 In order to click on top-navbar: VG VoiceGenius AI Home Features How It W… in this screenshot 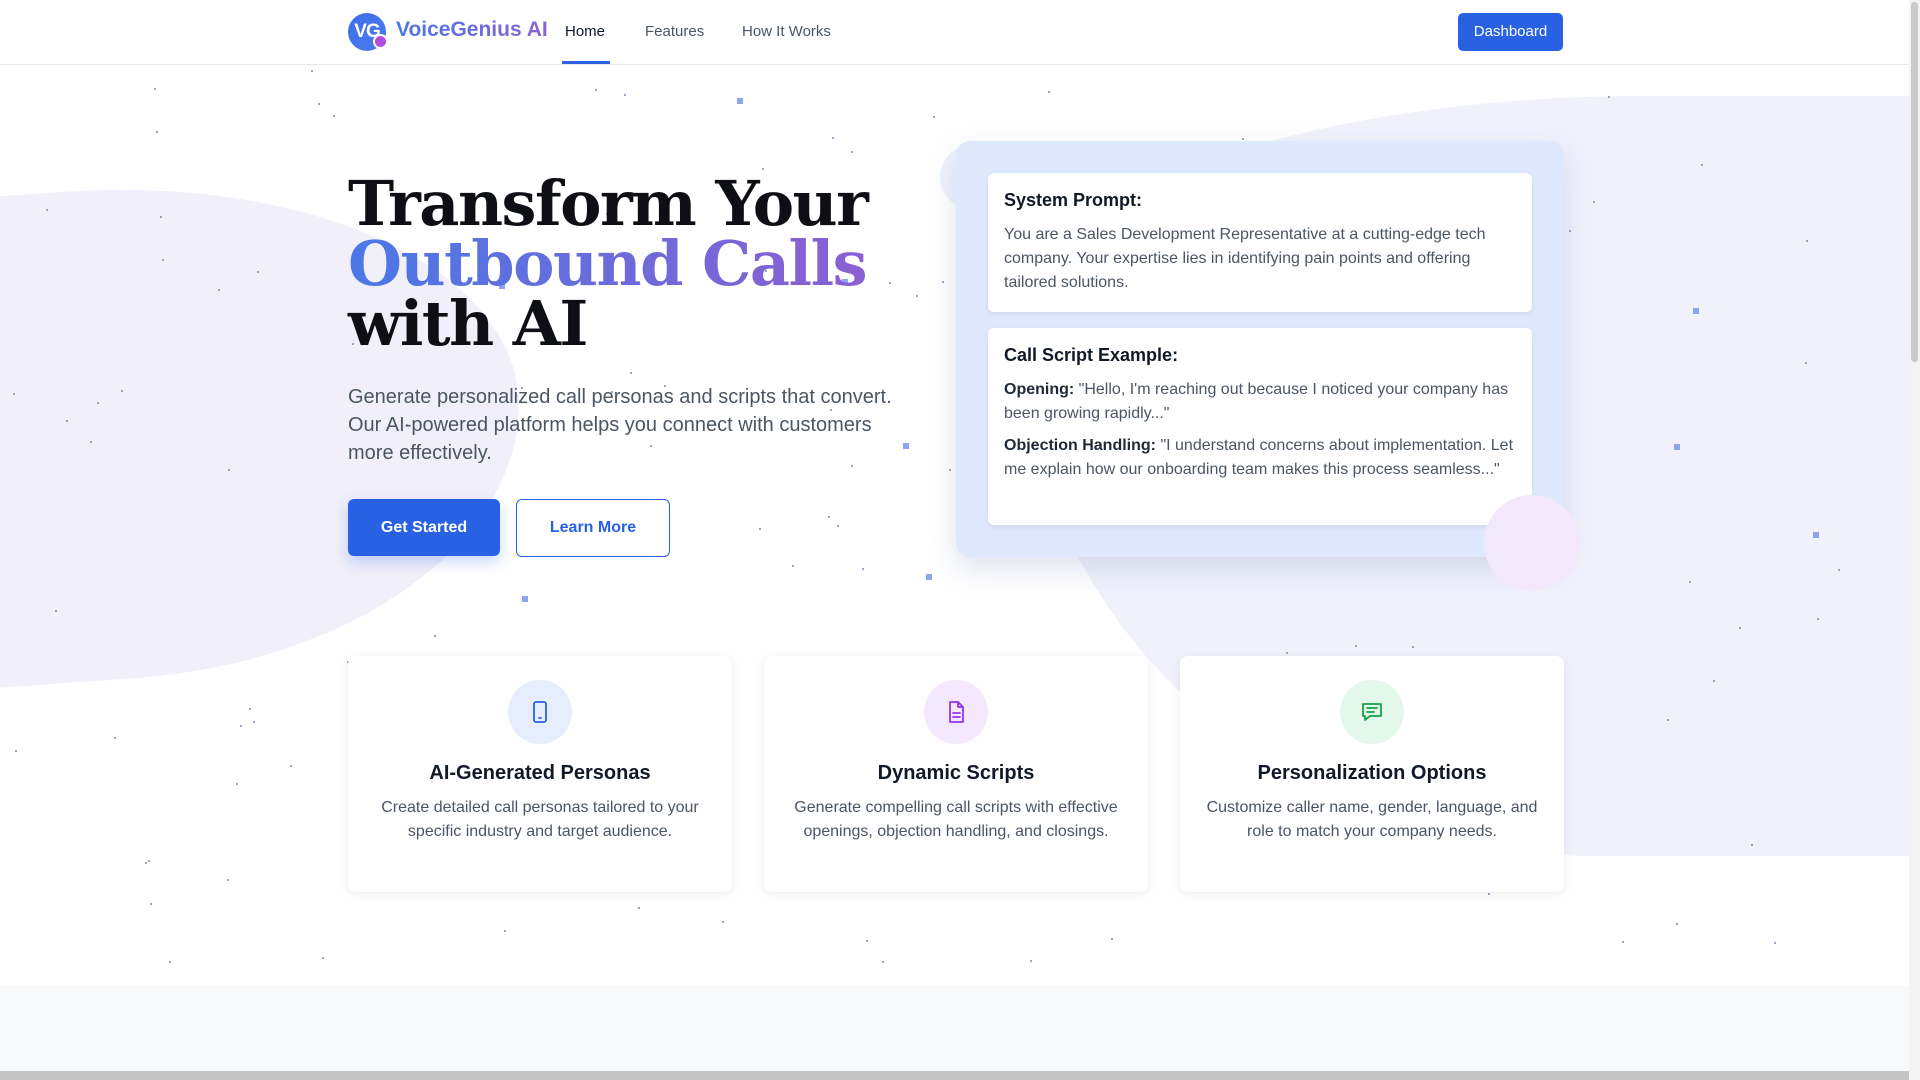, I will do `click(954, 32)`.